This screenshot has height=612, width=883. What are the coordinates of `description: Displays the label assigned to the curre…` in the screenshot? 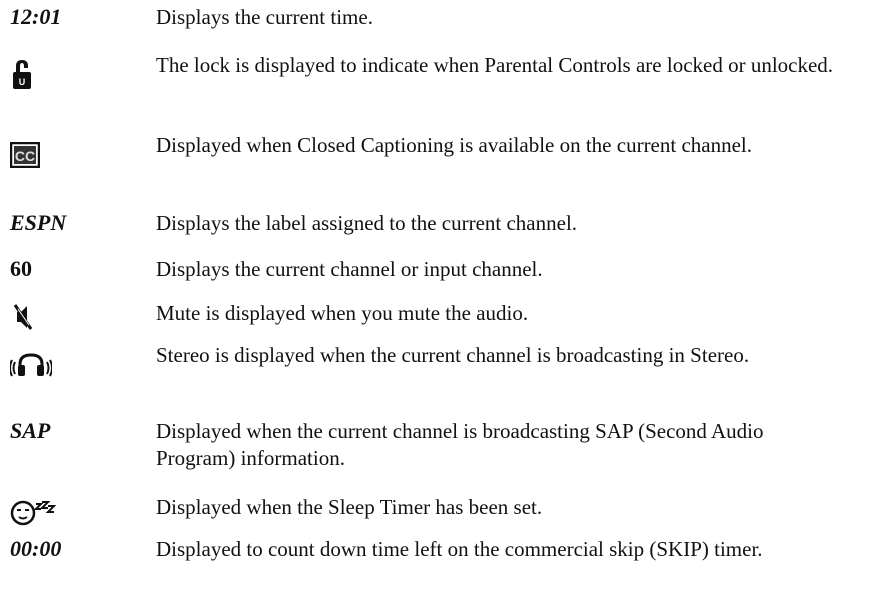 It's located at (367, 223).